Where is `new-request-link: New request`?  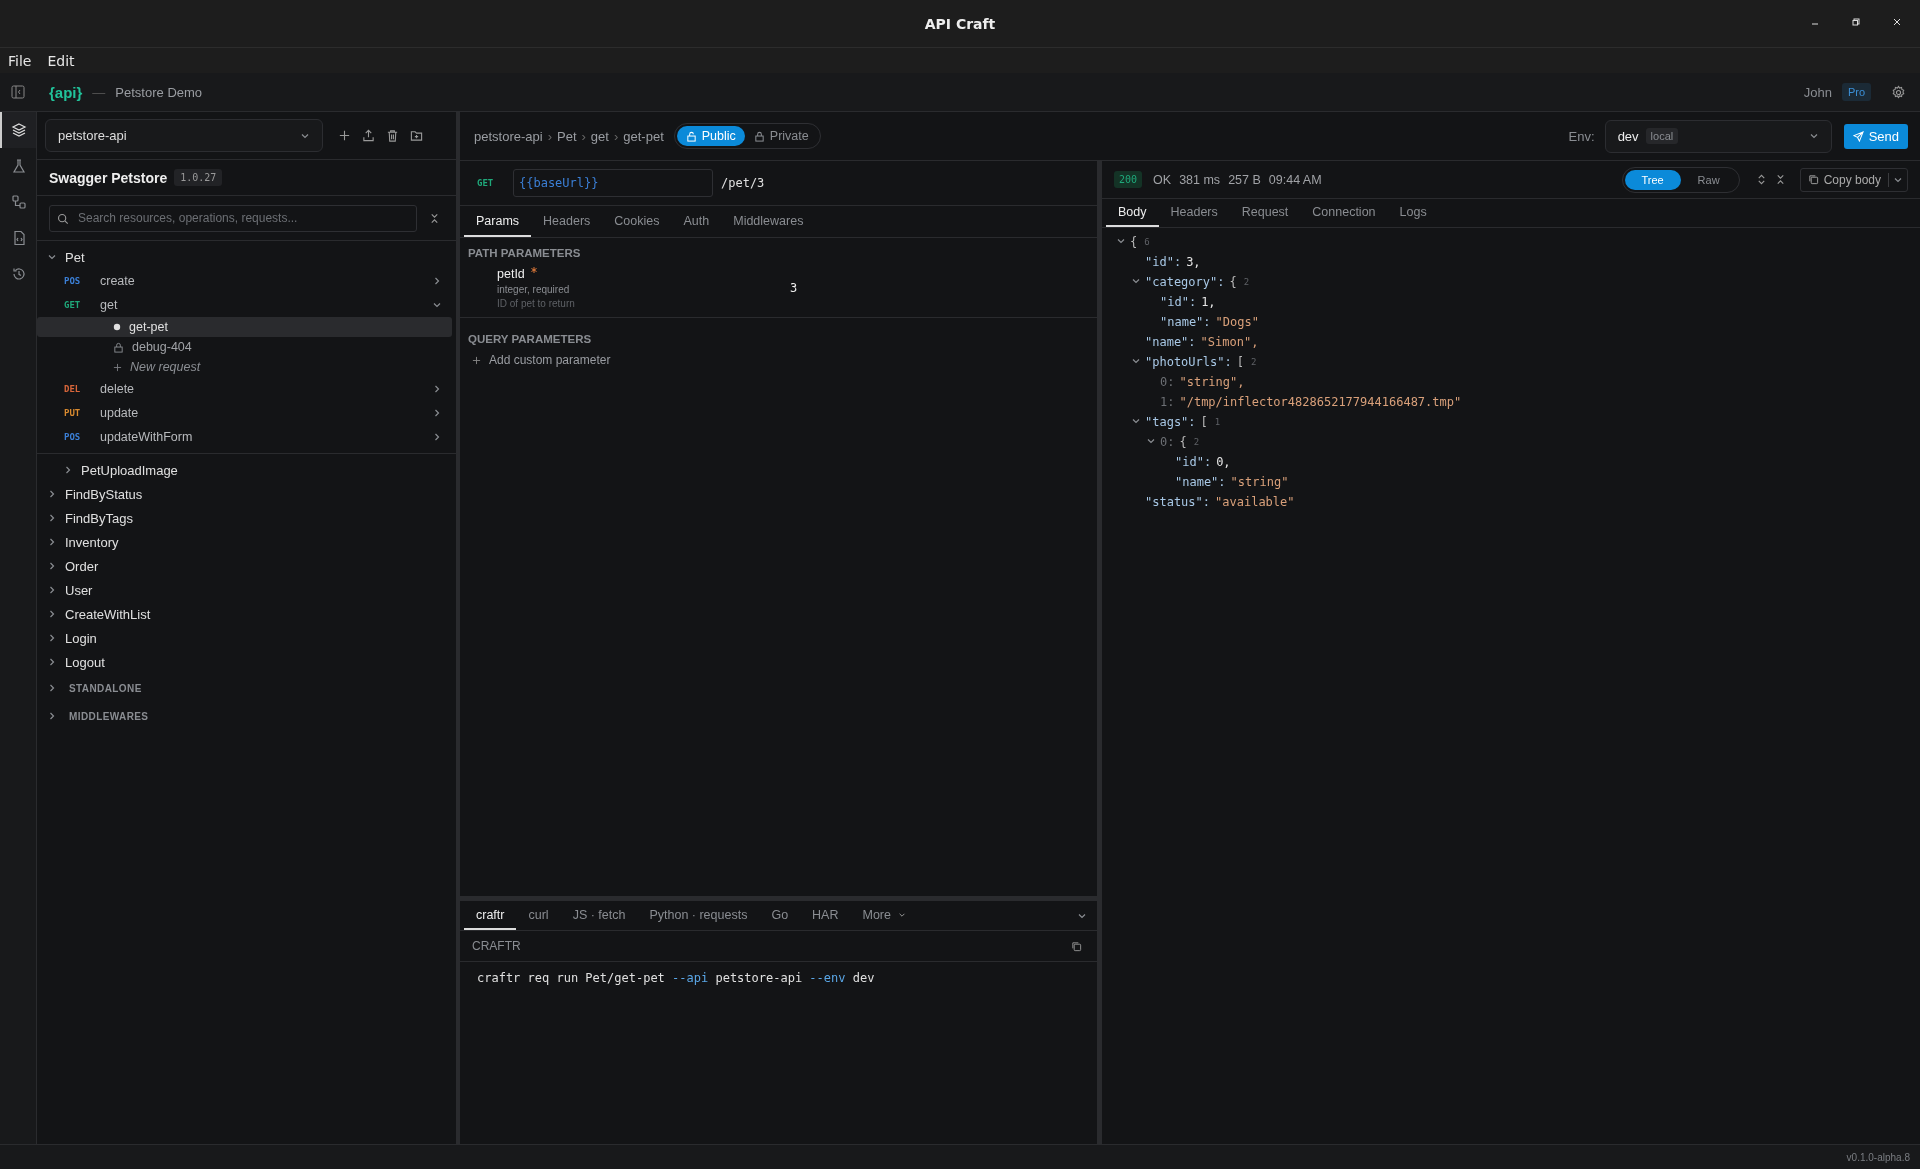
new-request-link: New request is located at coordinates (165, 367).